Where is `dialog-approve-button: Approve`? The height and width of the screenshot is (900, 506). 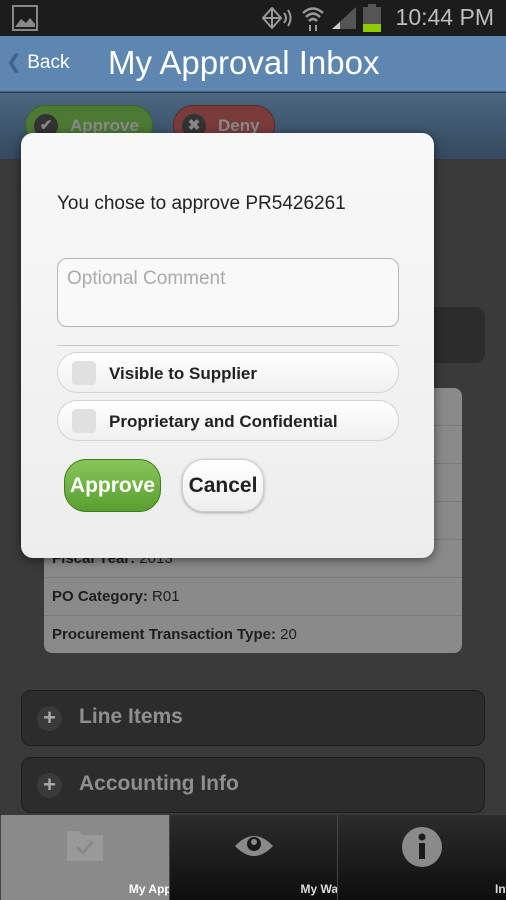
dialog-approve-button: Approve is located at coordinates (112, 485).